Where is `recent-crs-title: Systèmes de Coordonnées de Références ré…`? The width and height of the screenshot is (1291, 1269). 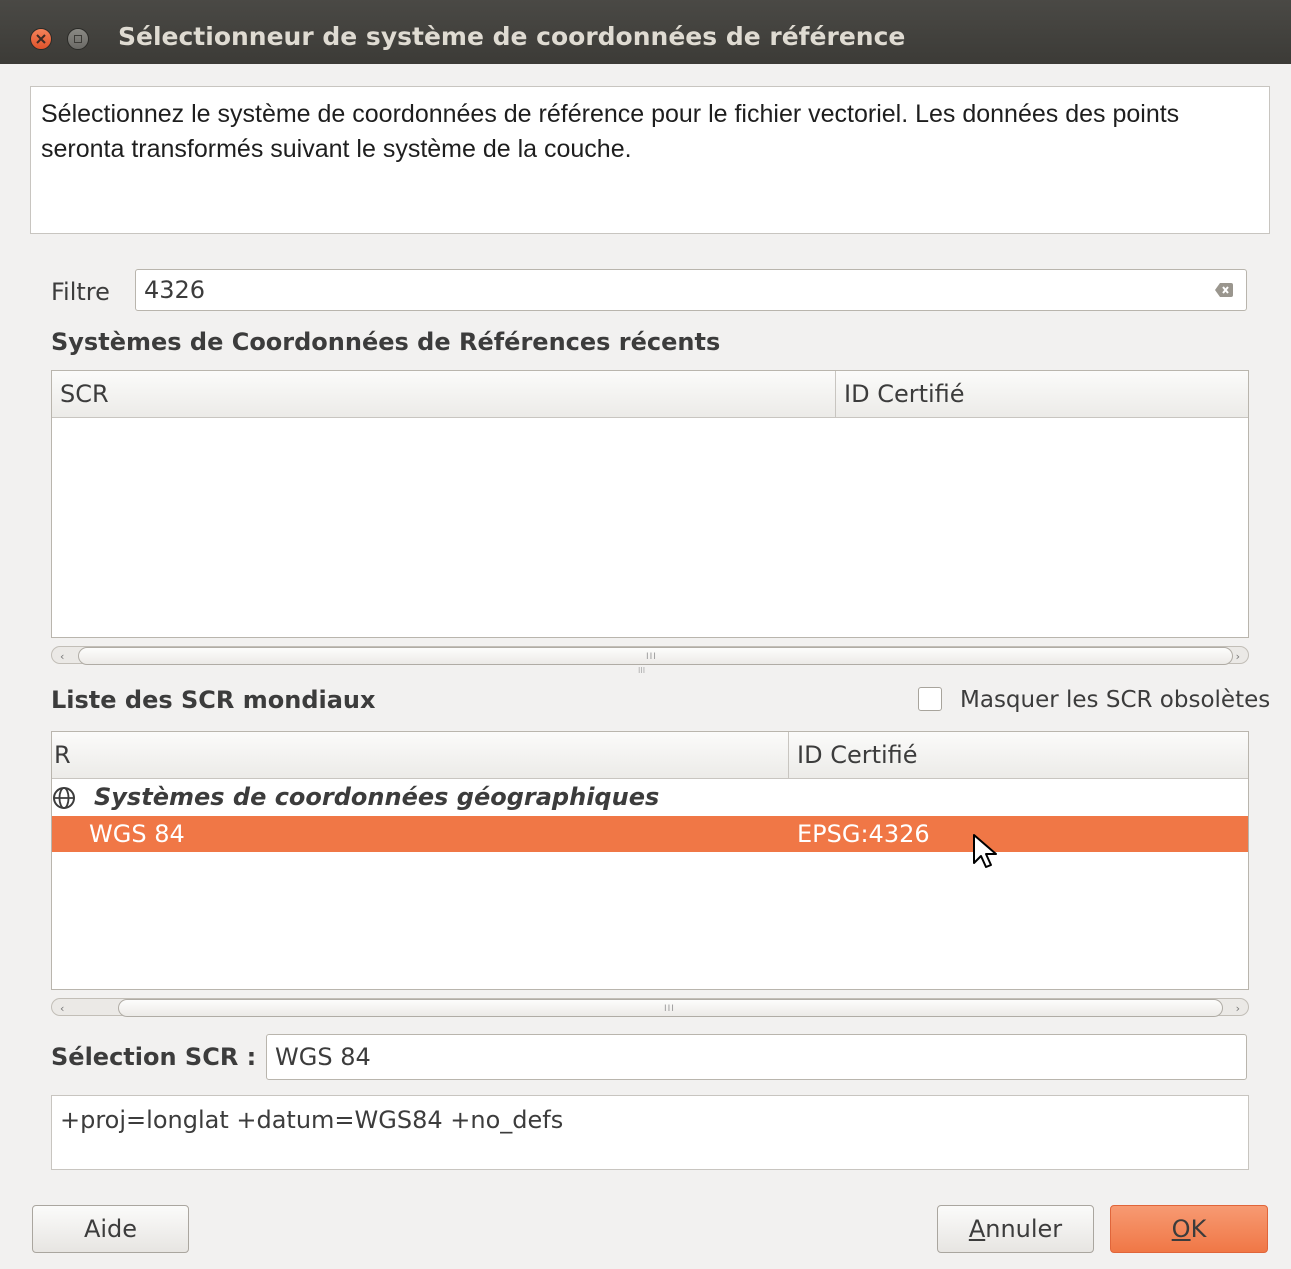
recent-crs-title: Systèmes de Coordonnées de Références ré… is located at coordinates (386, 342).